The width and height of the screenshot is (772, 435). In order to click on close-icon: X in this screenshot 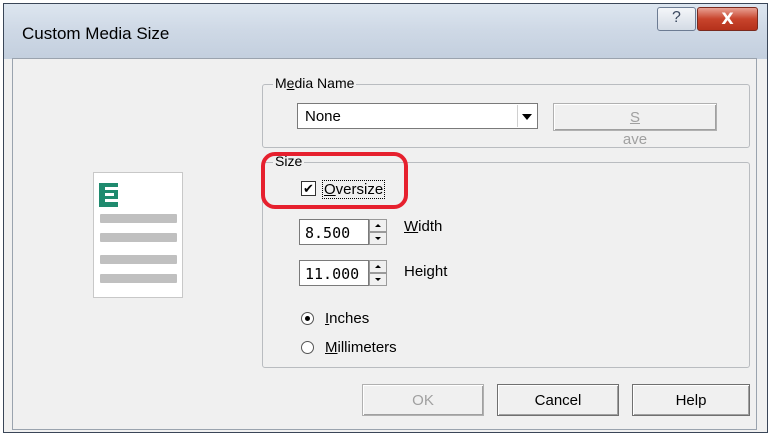, I will do `click(727, 18)`.